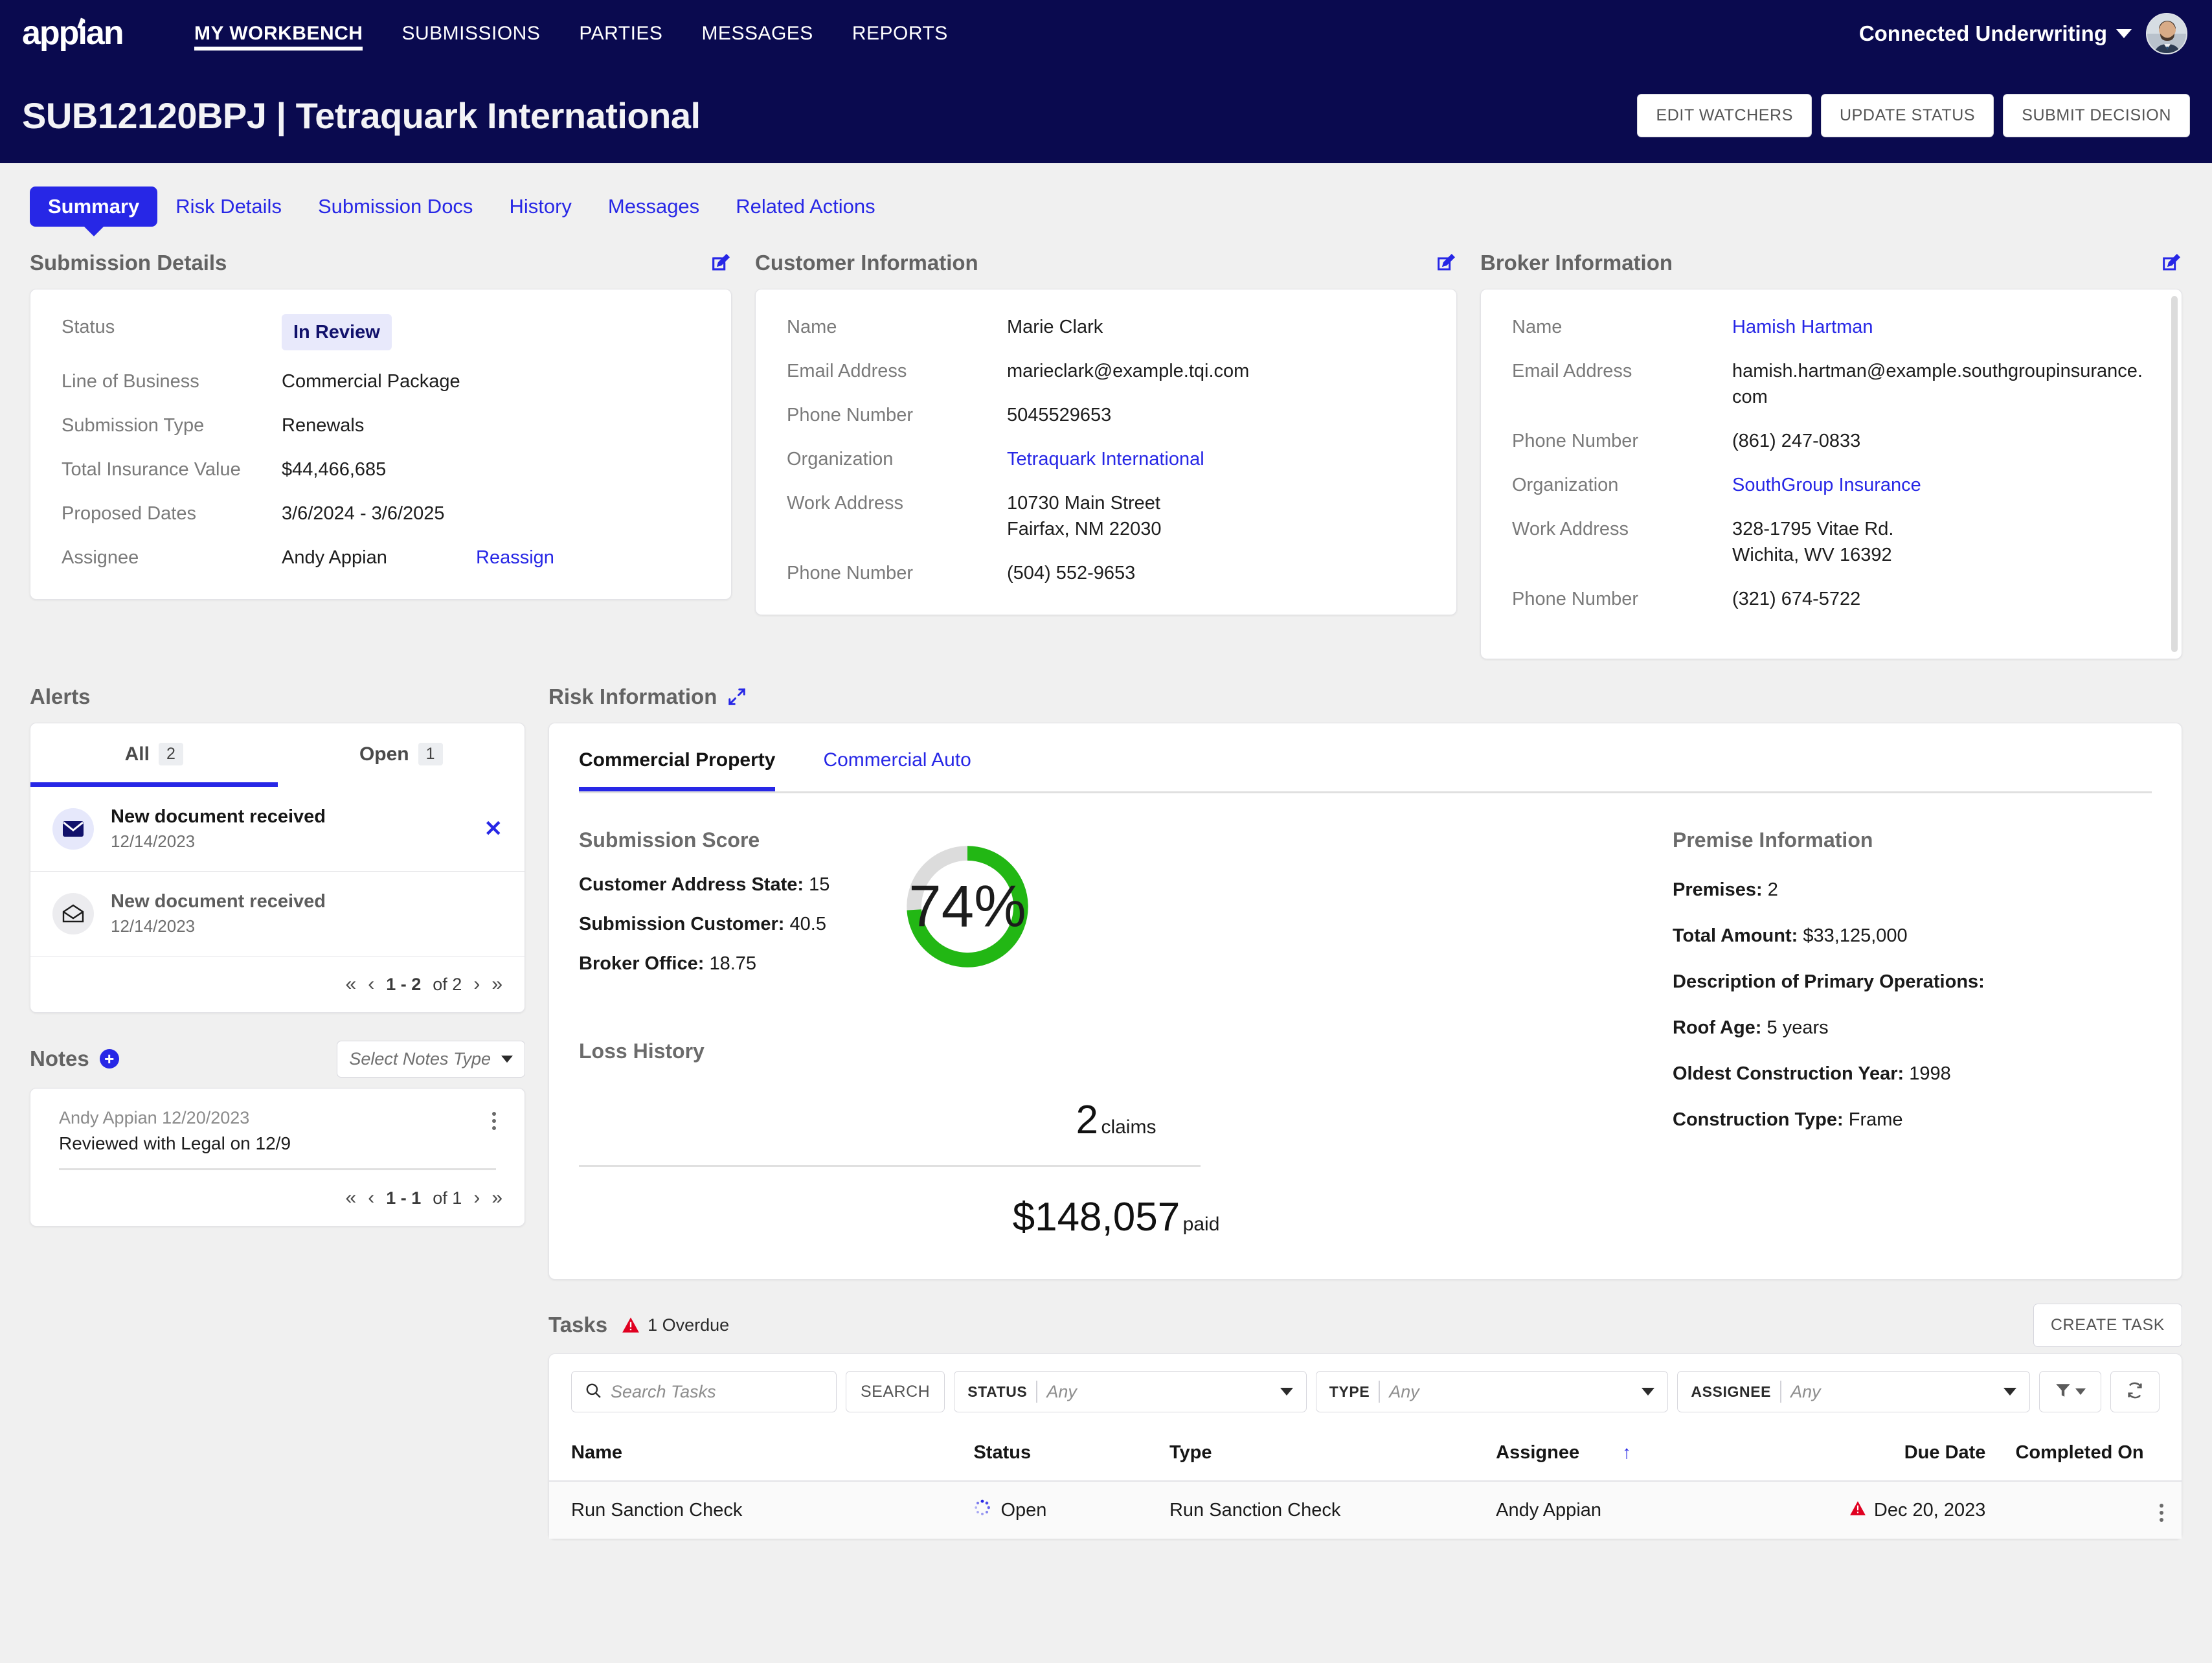 This screenshot has height=1663, width=2212. I want to click on expand-icon, so click(737, 697).